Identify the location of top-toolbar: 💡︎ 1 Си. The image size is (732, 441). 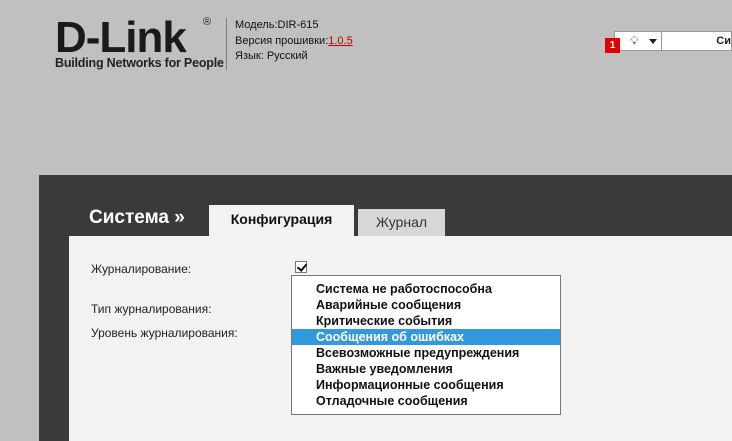
(668, 42).